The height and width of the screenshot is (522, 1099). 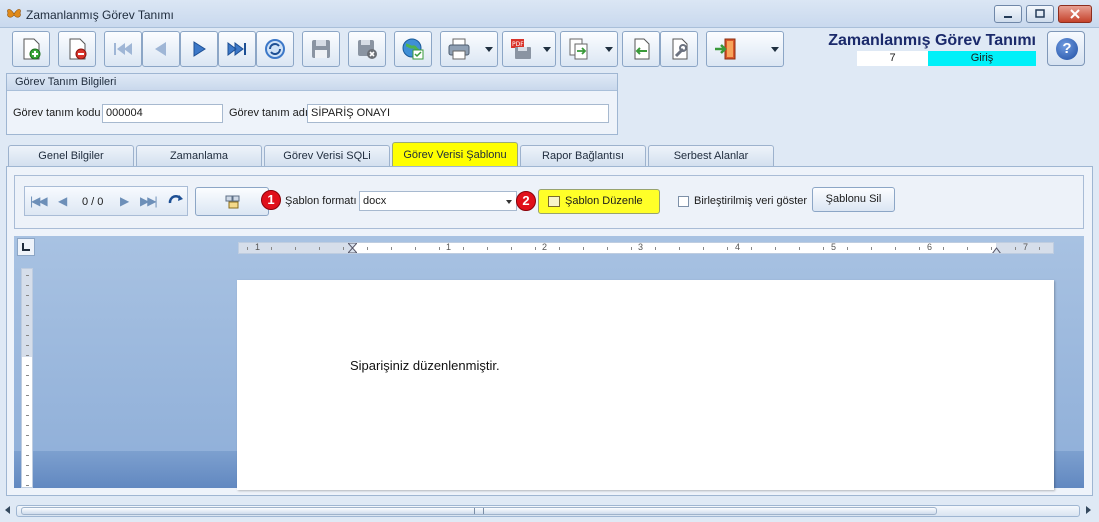 I want to click on undo-icon, so click(x=176, y=202).